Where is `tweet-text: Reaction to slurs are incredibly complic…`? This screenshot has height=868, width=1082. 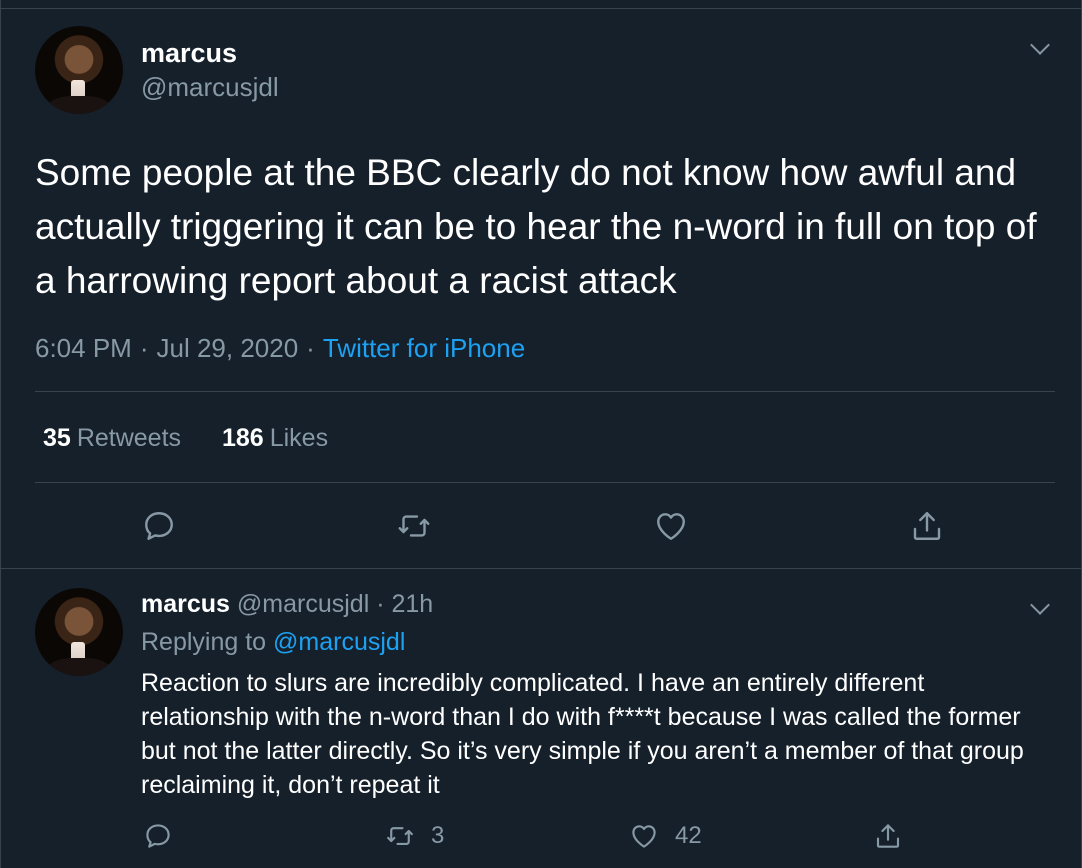 tweet-text: Reaction to slurs are incredibly complic… is located at coordinates (582, 734).